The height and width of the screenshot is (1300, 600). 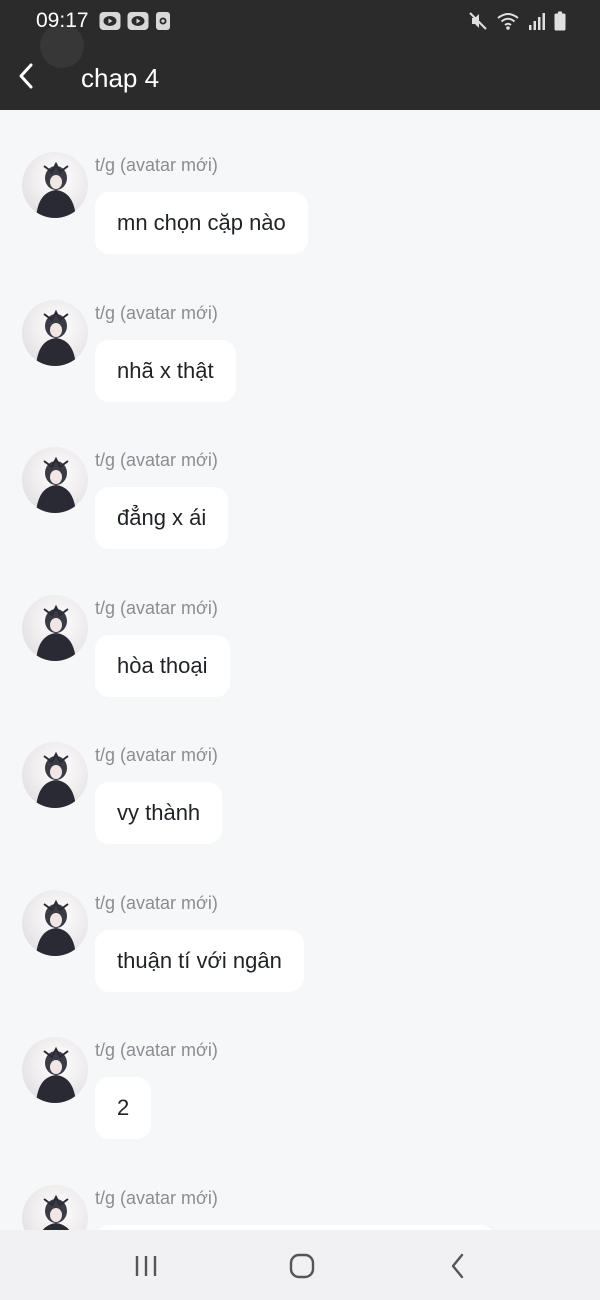 I want to click on message-bubble: nhã x thật, so click(x=165, y=371).